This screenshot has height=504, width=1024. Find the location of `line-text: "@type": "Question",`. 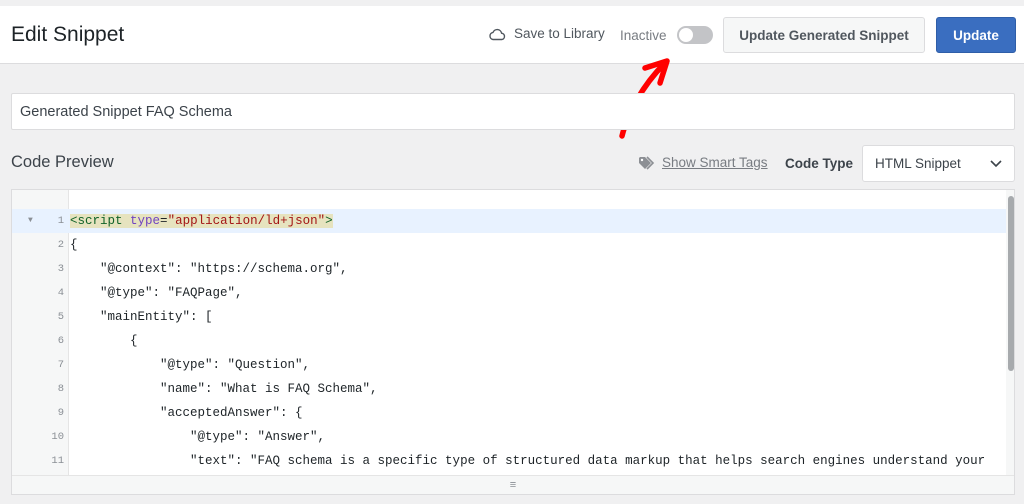

line-text: "@type": "Question", is located at coordinates (190, 365).